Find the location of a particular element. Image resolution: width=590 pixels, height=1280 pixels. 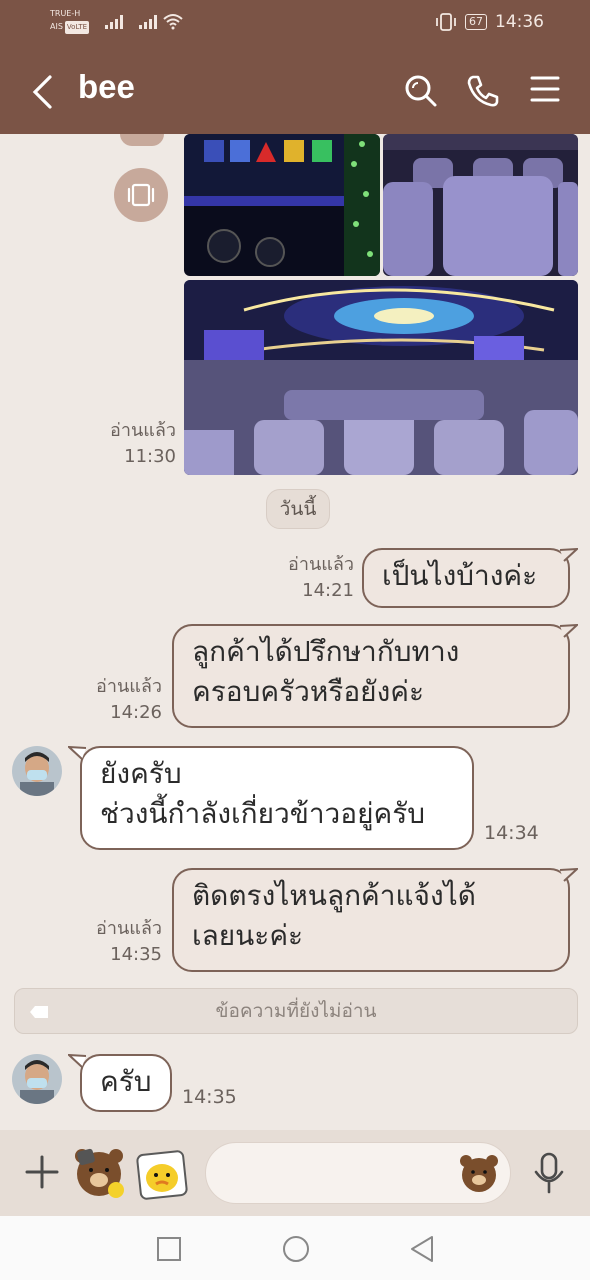

plus-icon is located at coordinates (42, 1172).